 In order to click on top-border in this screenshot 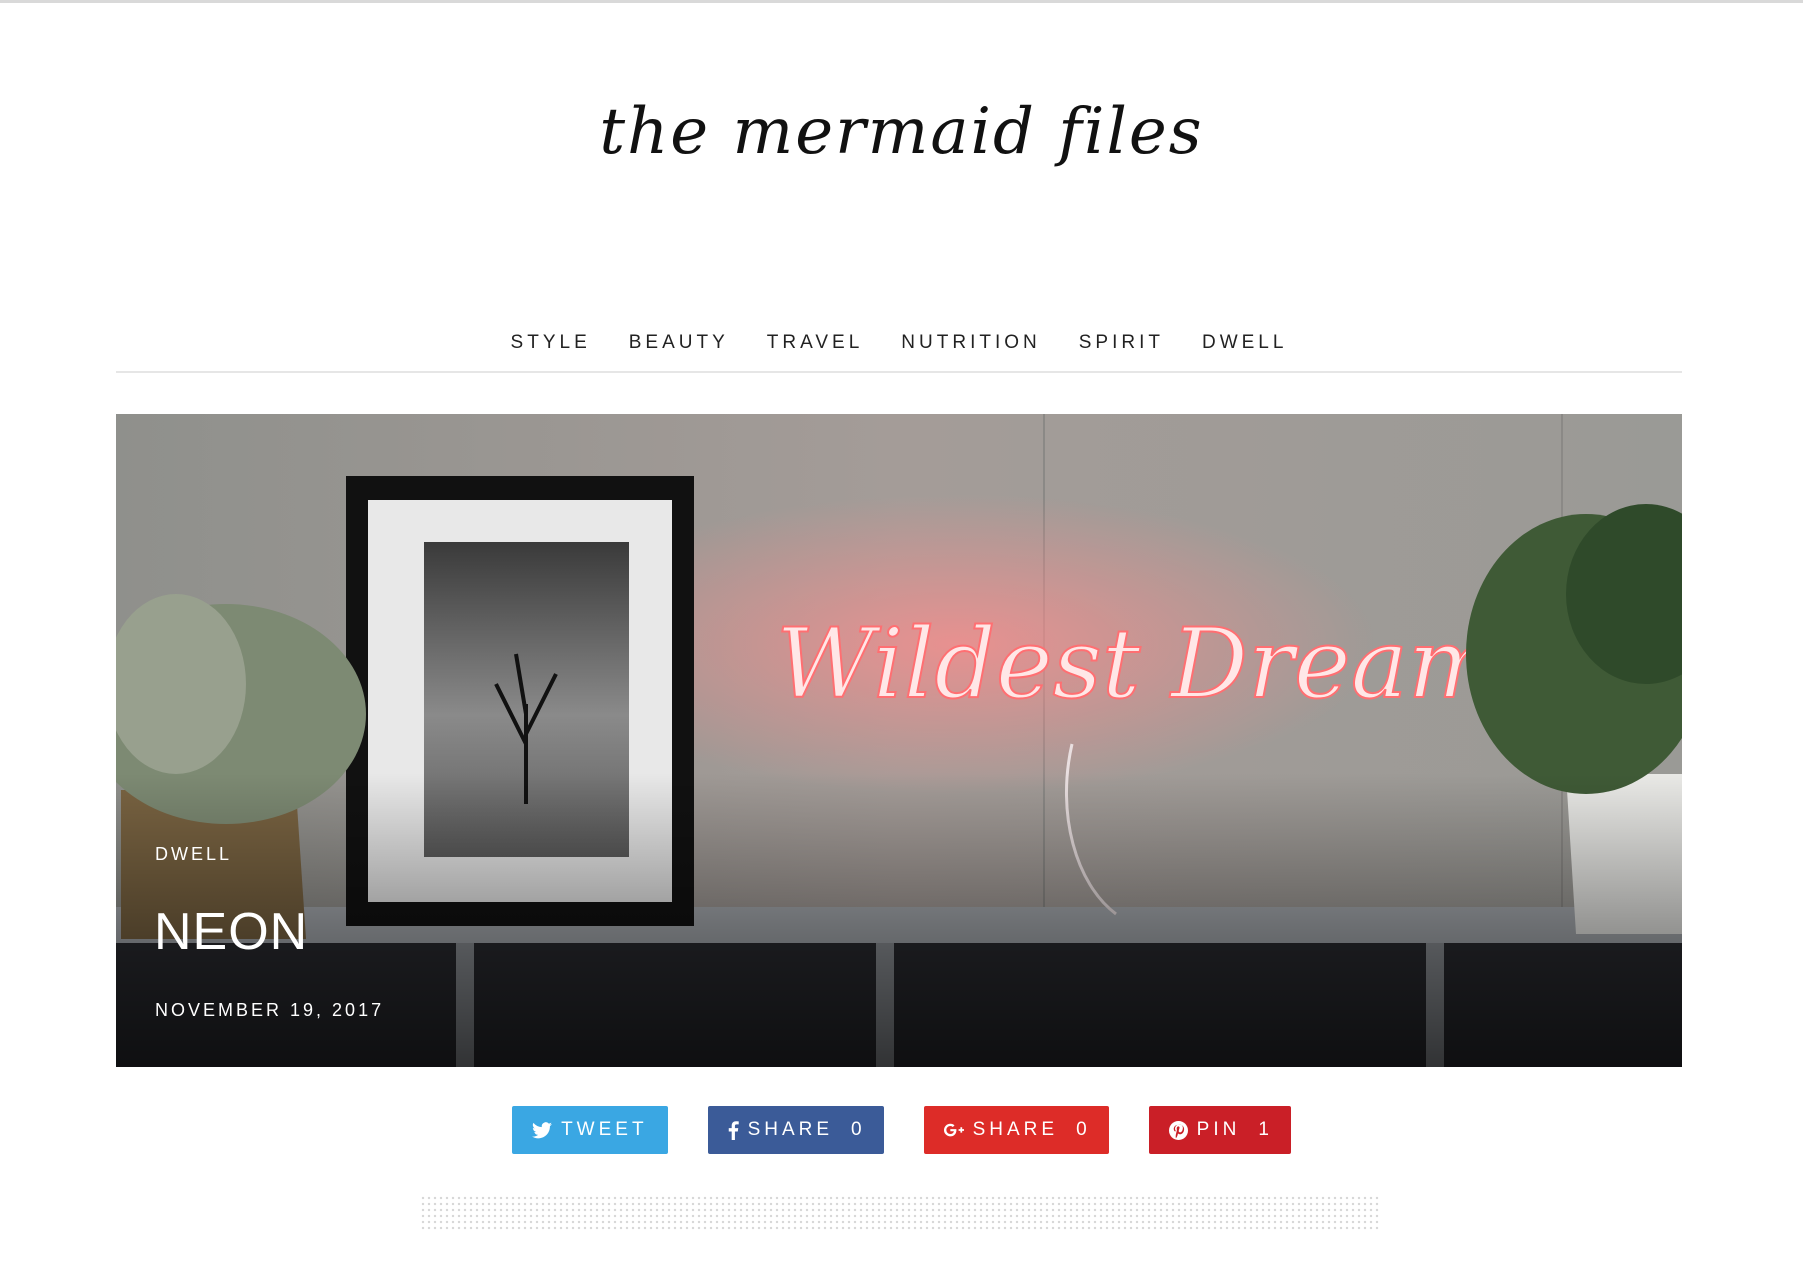, I will do `click(901, 1)`.